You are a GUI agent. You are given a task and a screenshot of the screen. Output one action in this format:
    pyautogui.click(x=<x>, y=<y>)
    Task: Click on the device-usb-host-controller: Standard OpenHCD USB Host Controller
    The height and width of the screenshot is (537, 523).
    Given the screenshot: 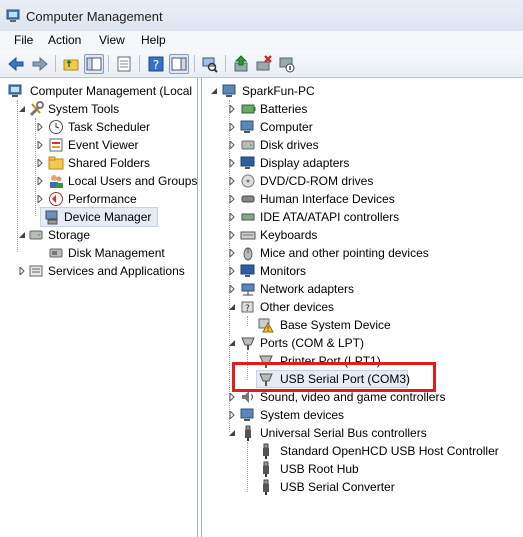 What is the action you would take?
    pyautogui.click(x=362, y=451)
    